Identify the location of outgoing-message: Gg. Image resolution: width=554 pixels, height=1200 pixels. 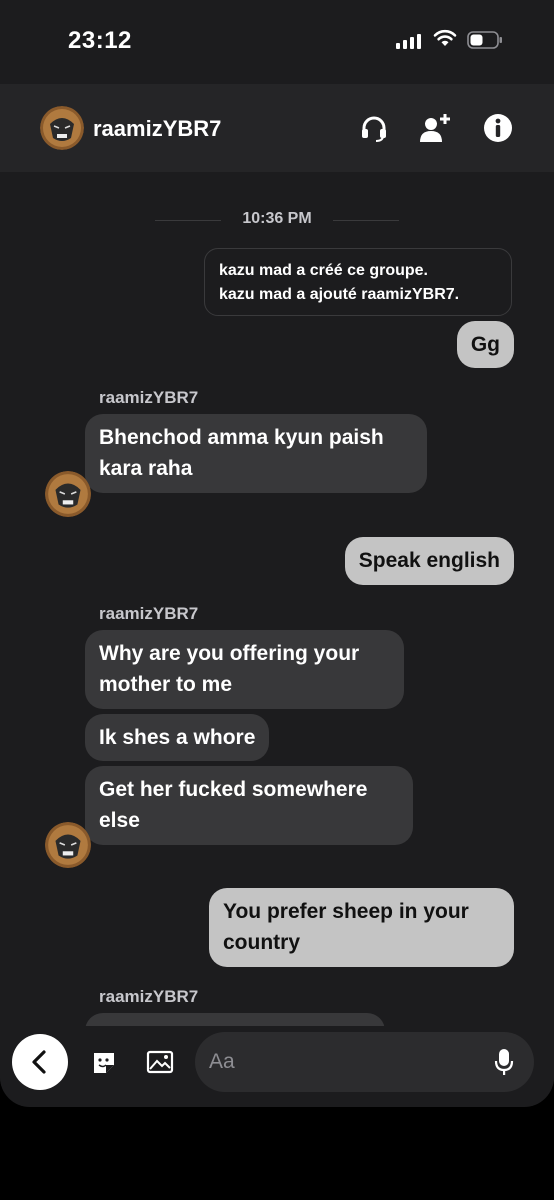
(485, 344).